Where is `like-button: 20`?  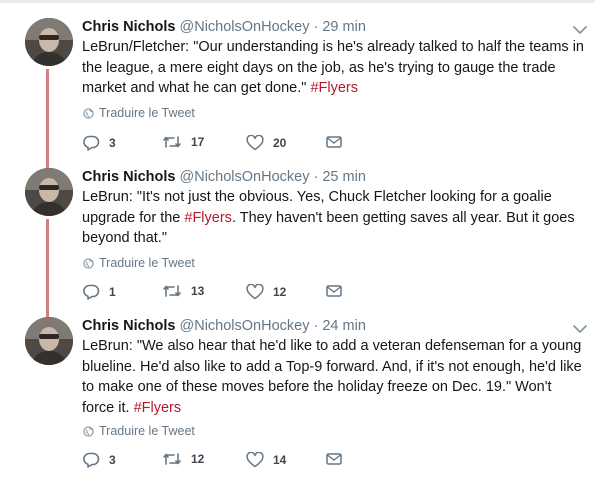
like-button: 20 is located at coordinates (266, 143).